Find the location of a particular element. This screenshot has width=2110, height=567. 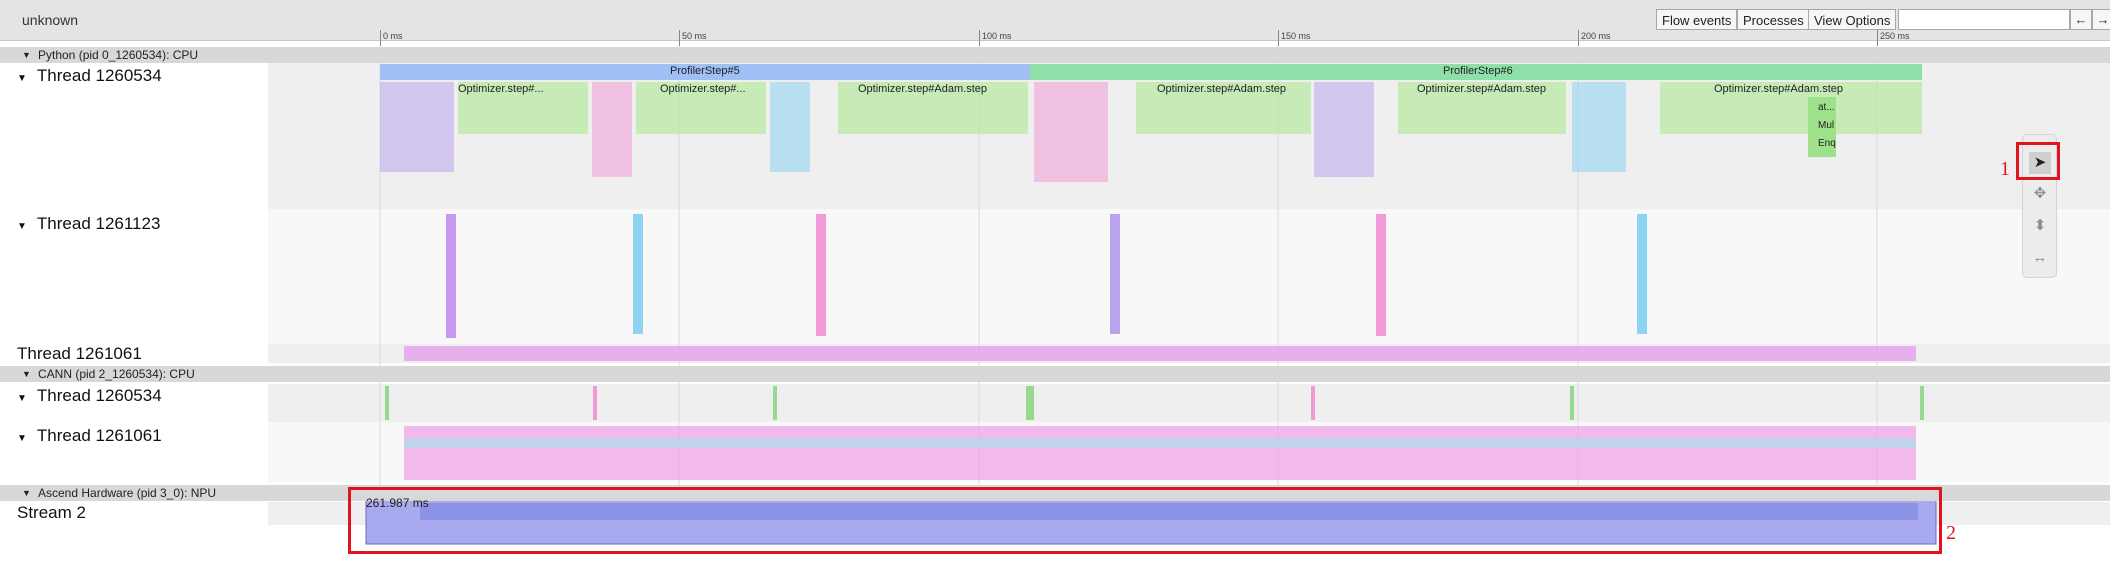

slice-label: Mul is located at coordinates (1826, 125).